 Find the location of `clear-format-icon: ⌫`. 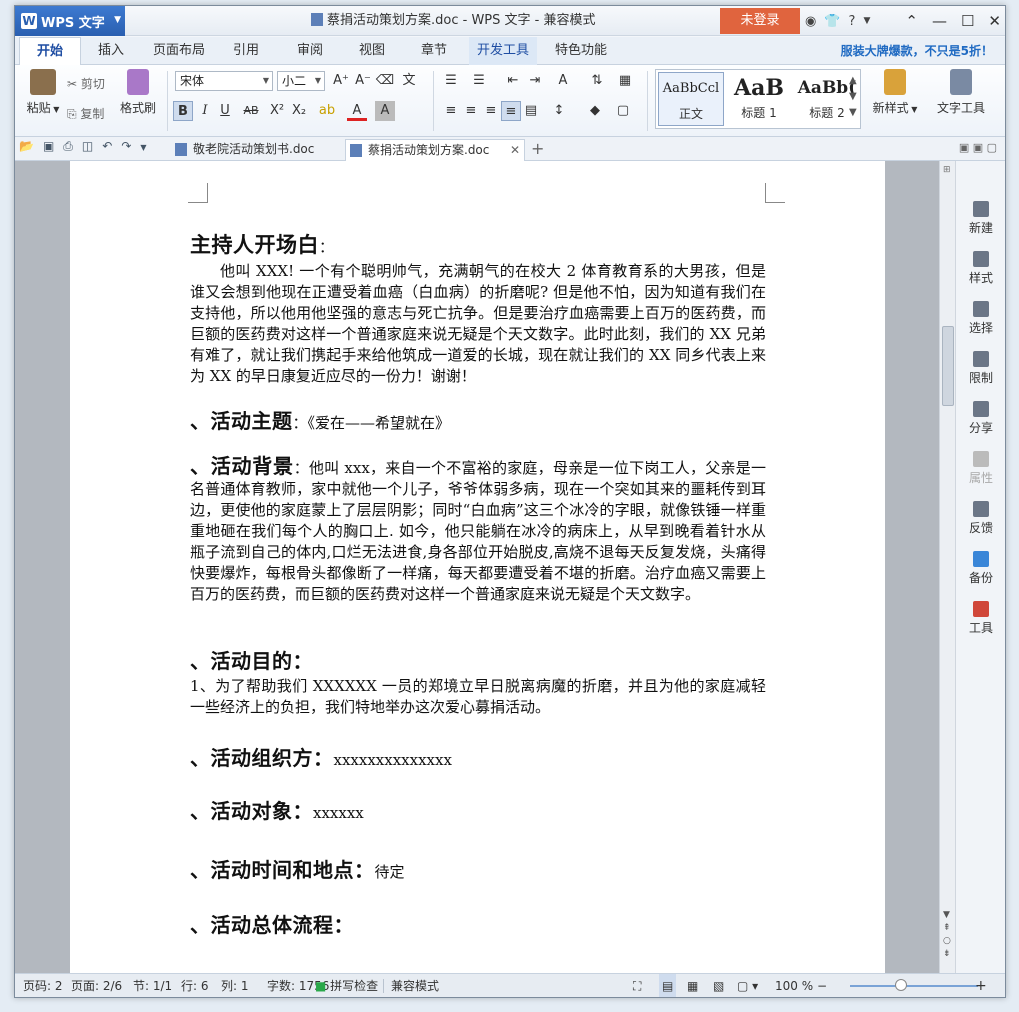

clear-format-icon: ⌫ is located at coordinates (385, 81).